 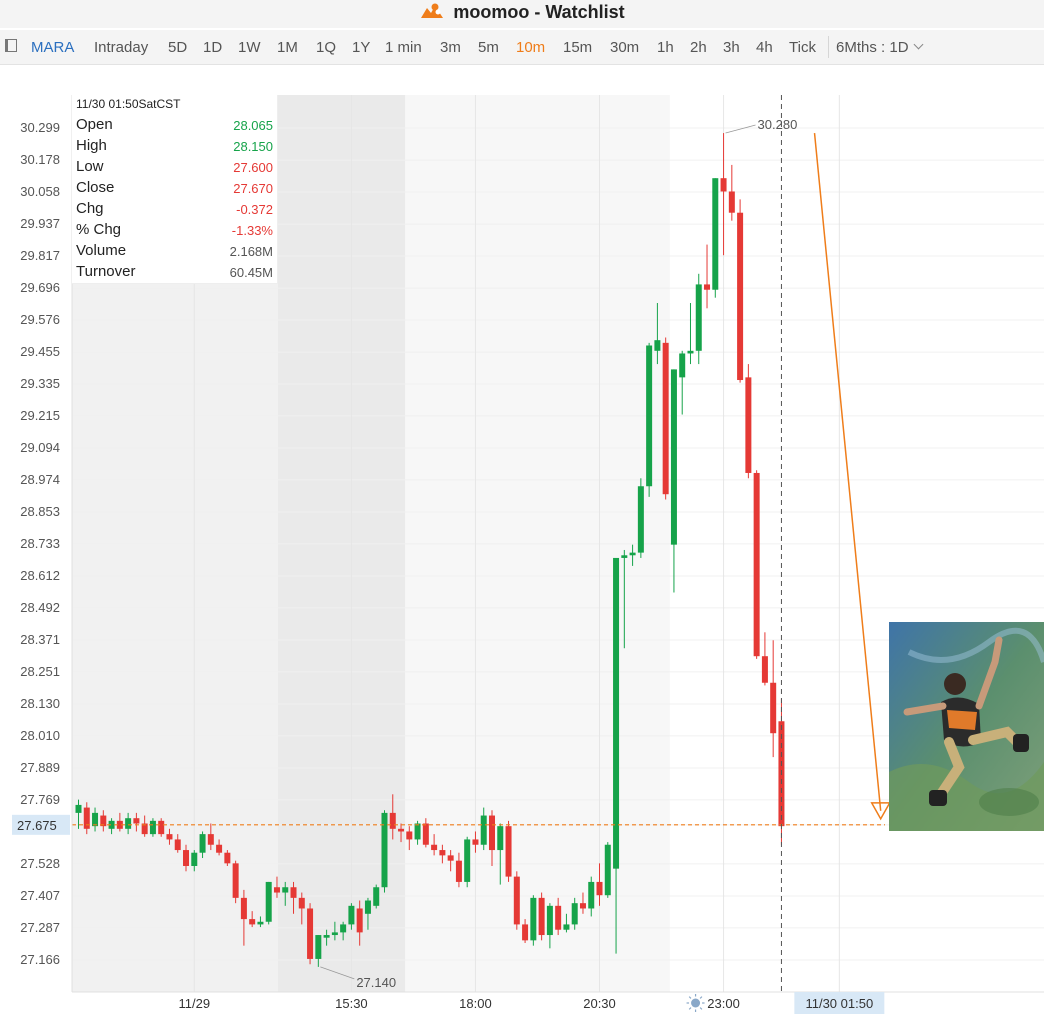 What do you see at coordinates (40, 255) in the screenshot?
I see `y-tick-label: 29.817` at bounding box center [40, 255].